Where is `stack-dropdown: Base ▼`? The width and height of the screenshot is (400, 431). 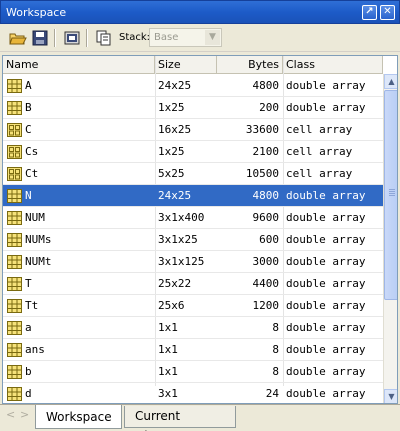
stack-dropdown: Base ▼ is located at coordinates (185, 37).